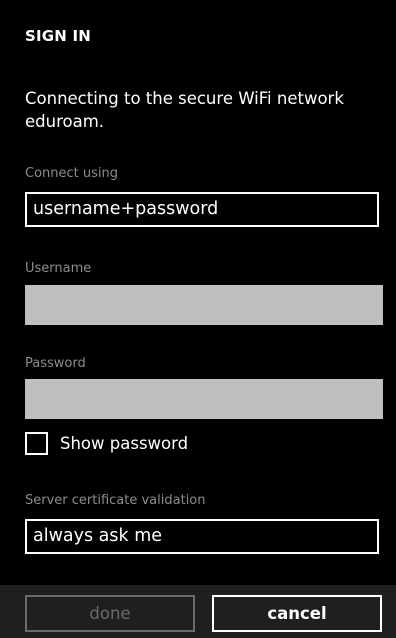 The width and height of the screenshot is (396, 638). I want to click on connect-using-dropdown: username+password, so click(202, 209).